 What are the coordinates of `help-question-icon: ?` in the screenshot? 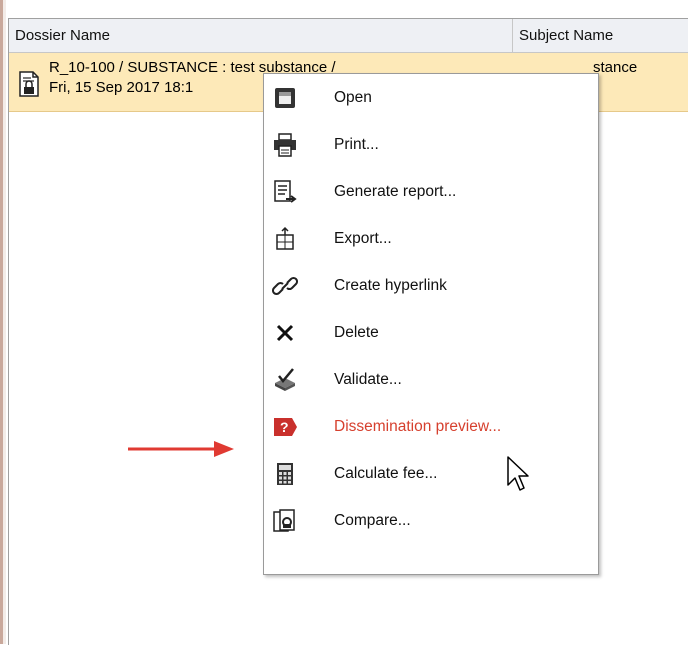 It's located at (285, 427).